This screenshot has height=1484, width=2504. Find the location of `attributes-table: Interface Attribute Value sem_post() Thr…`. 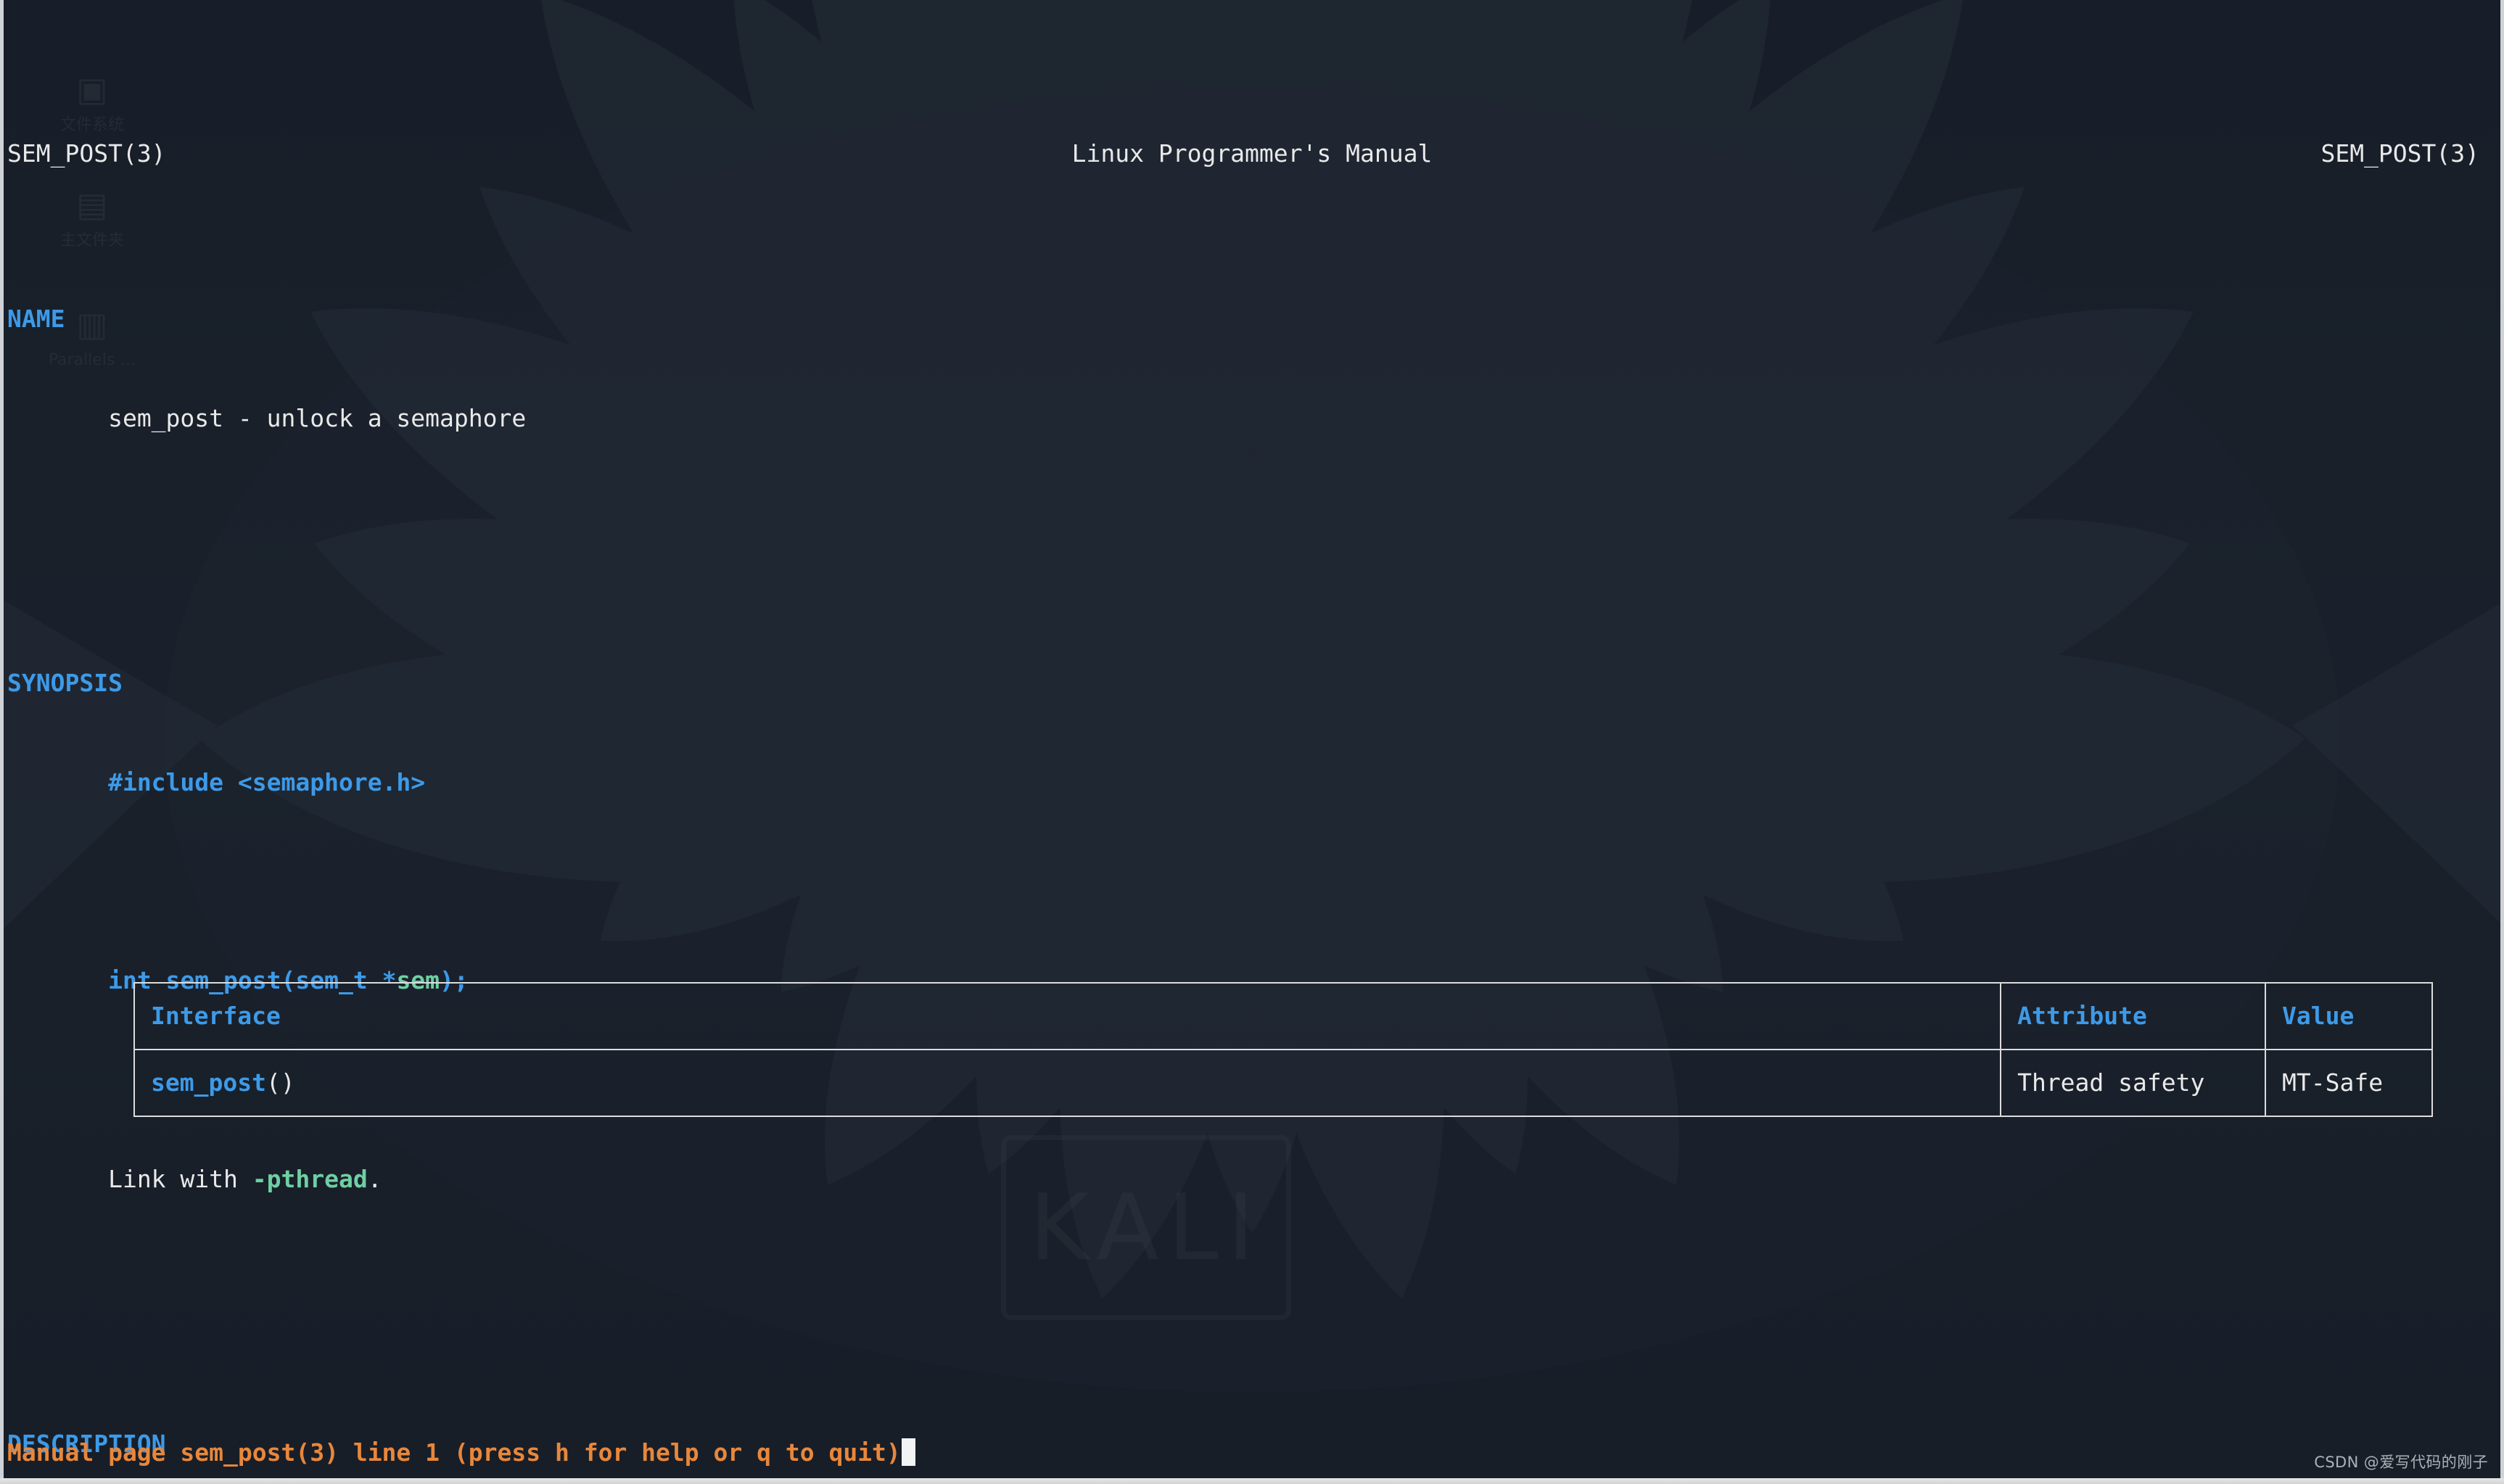

attributes-table: Interface Attribute Value sem_post() Thr… is located at coordinates (1283, 1049).